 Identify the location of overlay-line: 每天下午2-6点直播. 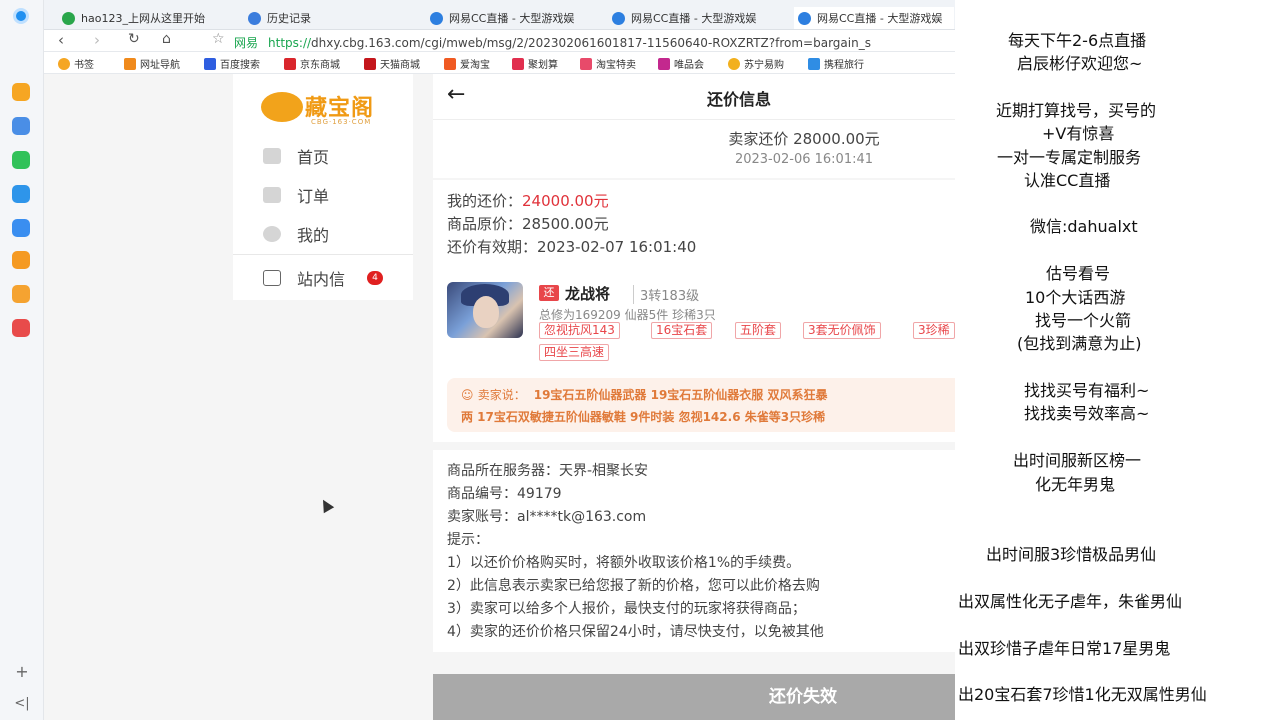
(1077, 40).